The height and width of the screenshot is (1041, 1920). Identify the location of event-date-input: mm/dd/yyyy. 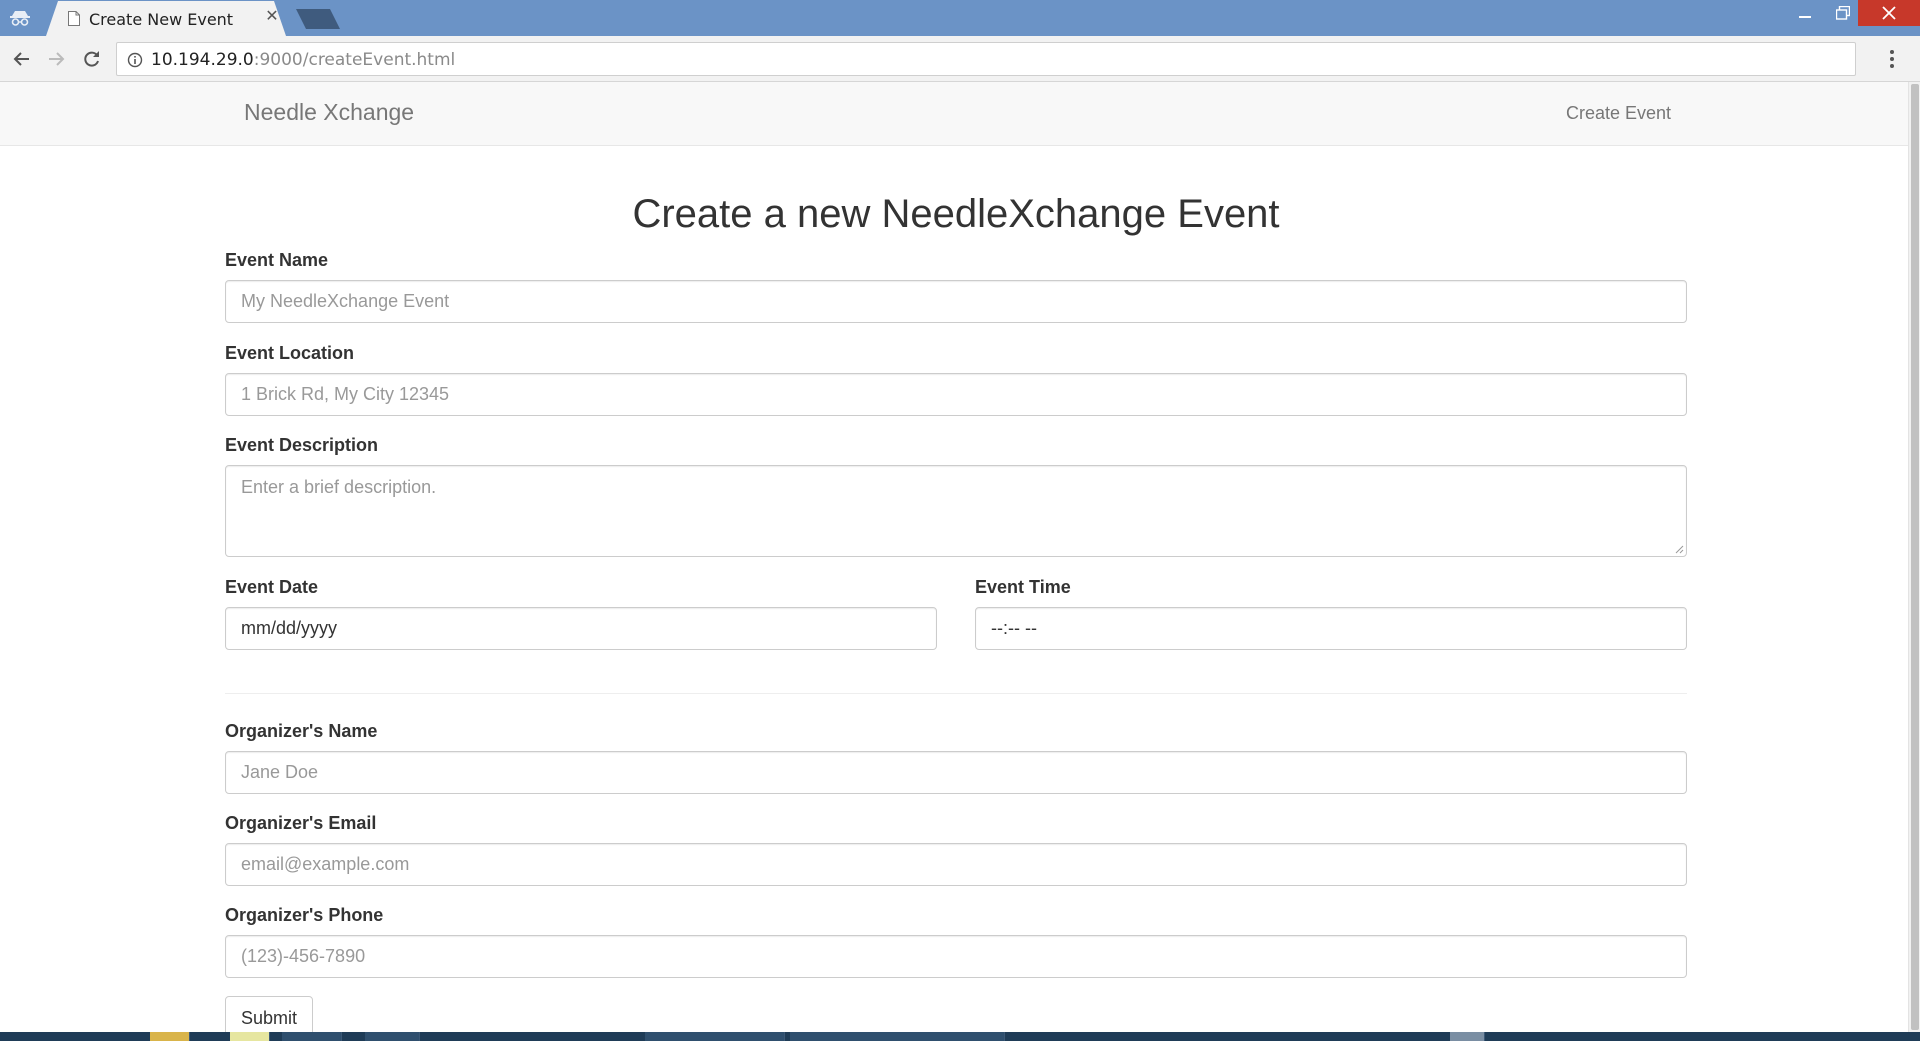
(581, 628).